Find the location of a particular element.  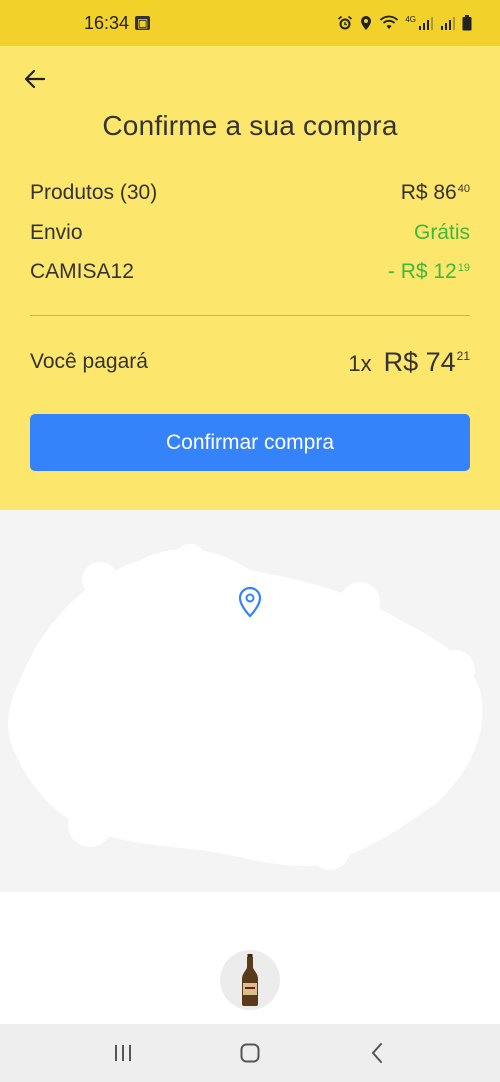

home-icon is located at coordinates (250, 1053).